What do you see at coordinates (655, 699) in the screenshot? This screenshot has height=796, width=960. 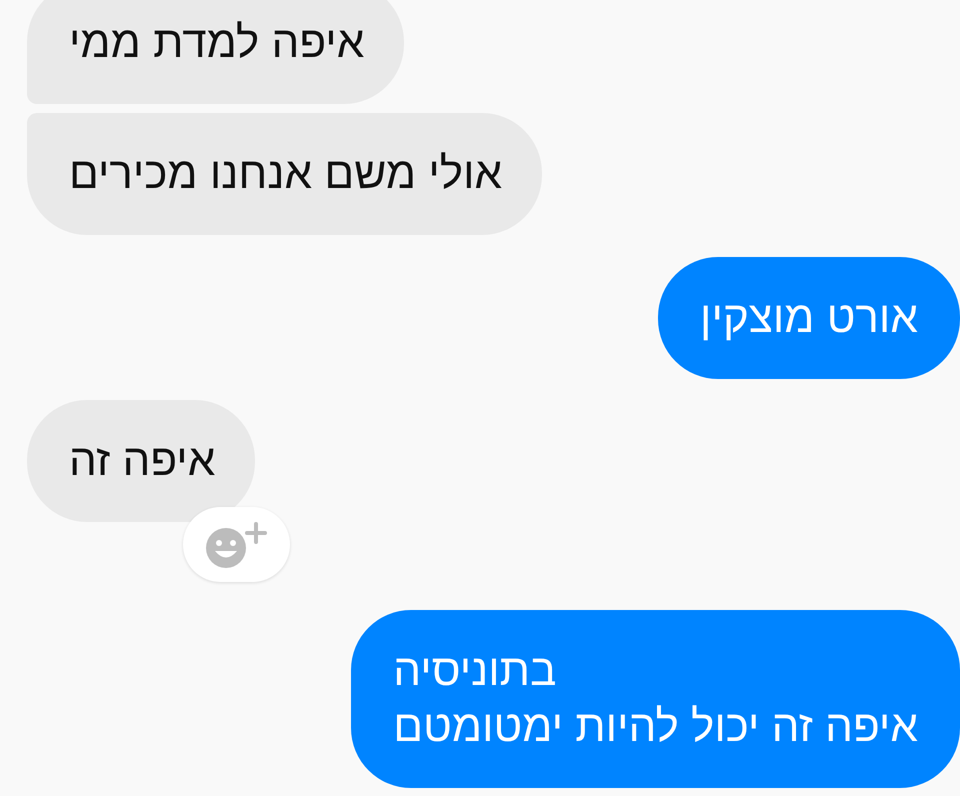 I see `message-bubble: בתוניסיה איפה זה יכול להיות ימטומטם` at bounding box center [655, 699].